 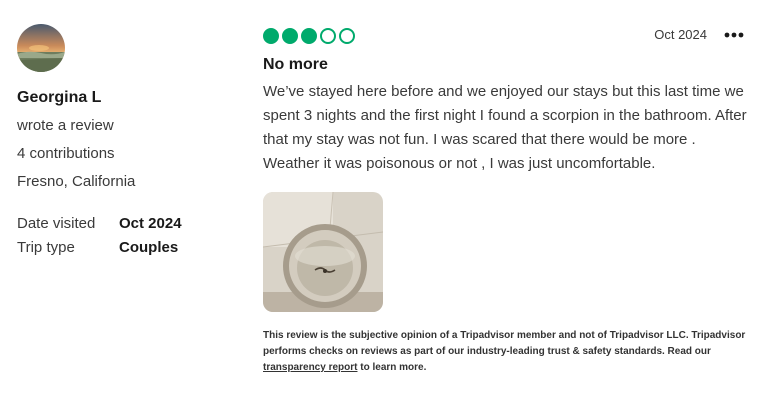 What do you see at coordinates (149, 247) in the screenshot?
I see `trip-type-value: Couples` at bounding box center [149, 247].